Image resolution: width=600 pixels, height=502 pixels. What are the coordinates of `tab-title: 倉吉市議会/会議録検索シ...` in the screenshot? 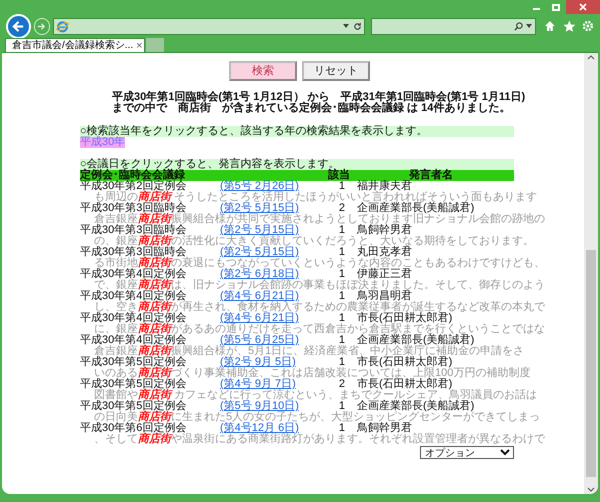 It's located at (73, 46).